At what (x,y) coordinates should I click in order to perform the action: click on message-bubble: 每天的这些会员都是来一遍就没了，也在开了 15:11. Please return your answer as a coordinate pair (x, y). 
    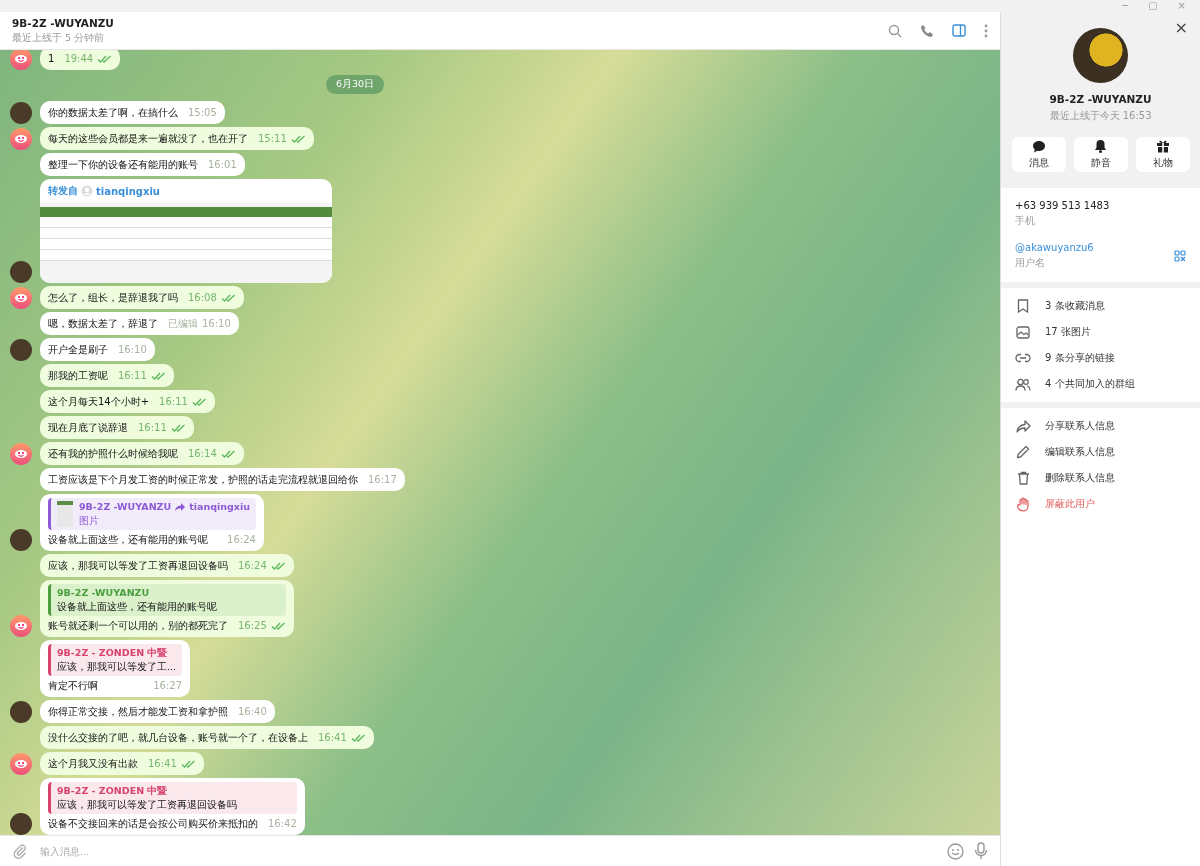
    Looking at the image, I should click on (177, 138).